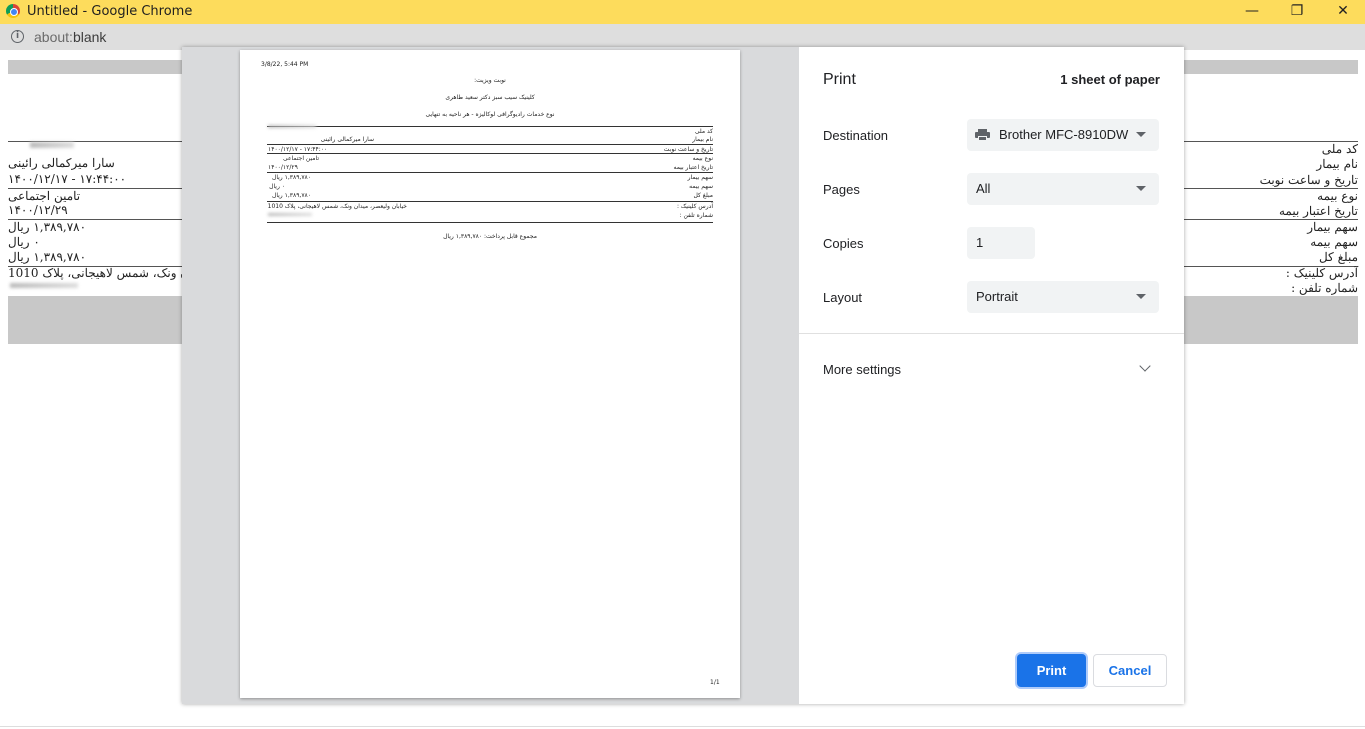  Describe the element at coordinates (1063, 297) in the screenshot. I see `layout-select: Portrait` at that location.